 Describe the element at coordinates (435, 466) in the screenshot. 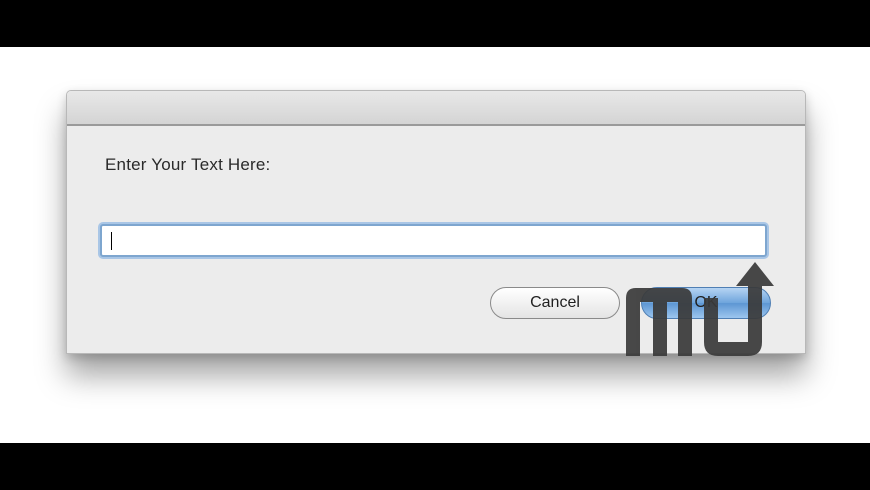

I see `letterbox-bottom` at that location.